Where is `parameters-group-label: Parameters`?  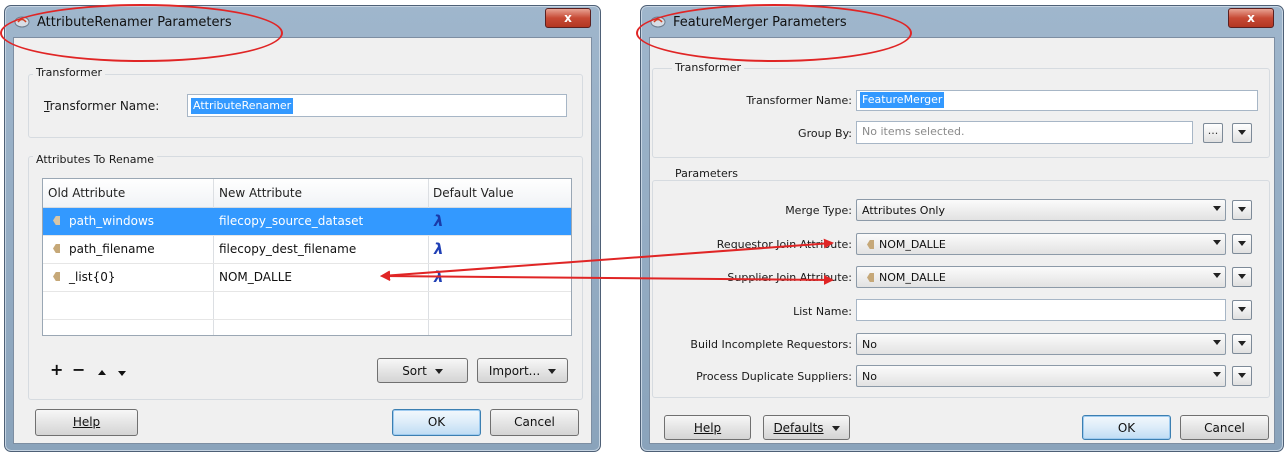
parameters-group-label: Parameters is located at coordinates (706, 173).